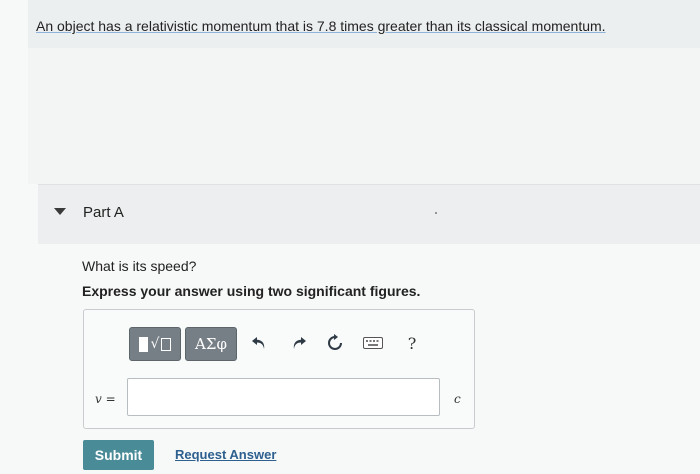 Image resolution: width=700 pixels, height=474 pixels. I want to click on submit-button: Submit, so click(118, 455).